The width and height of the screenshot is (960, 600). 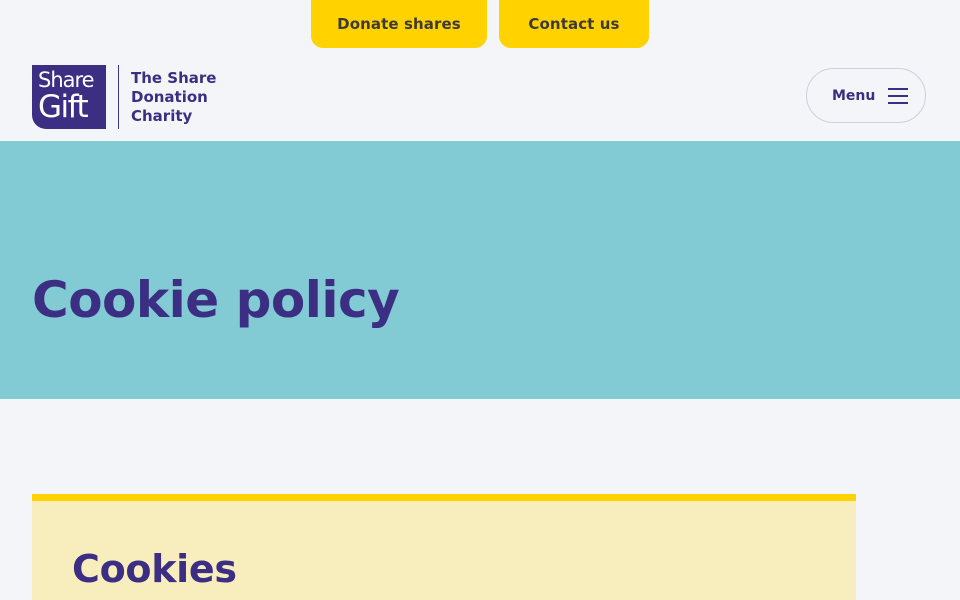 I want to click on contact-us-button: Contact us, so click(x=574, y=24).